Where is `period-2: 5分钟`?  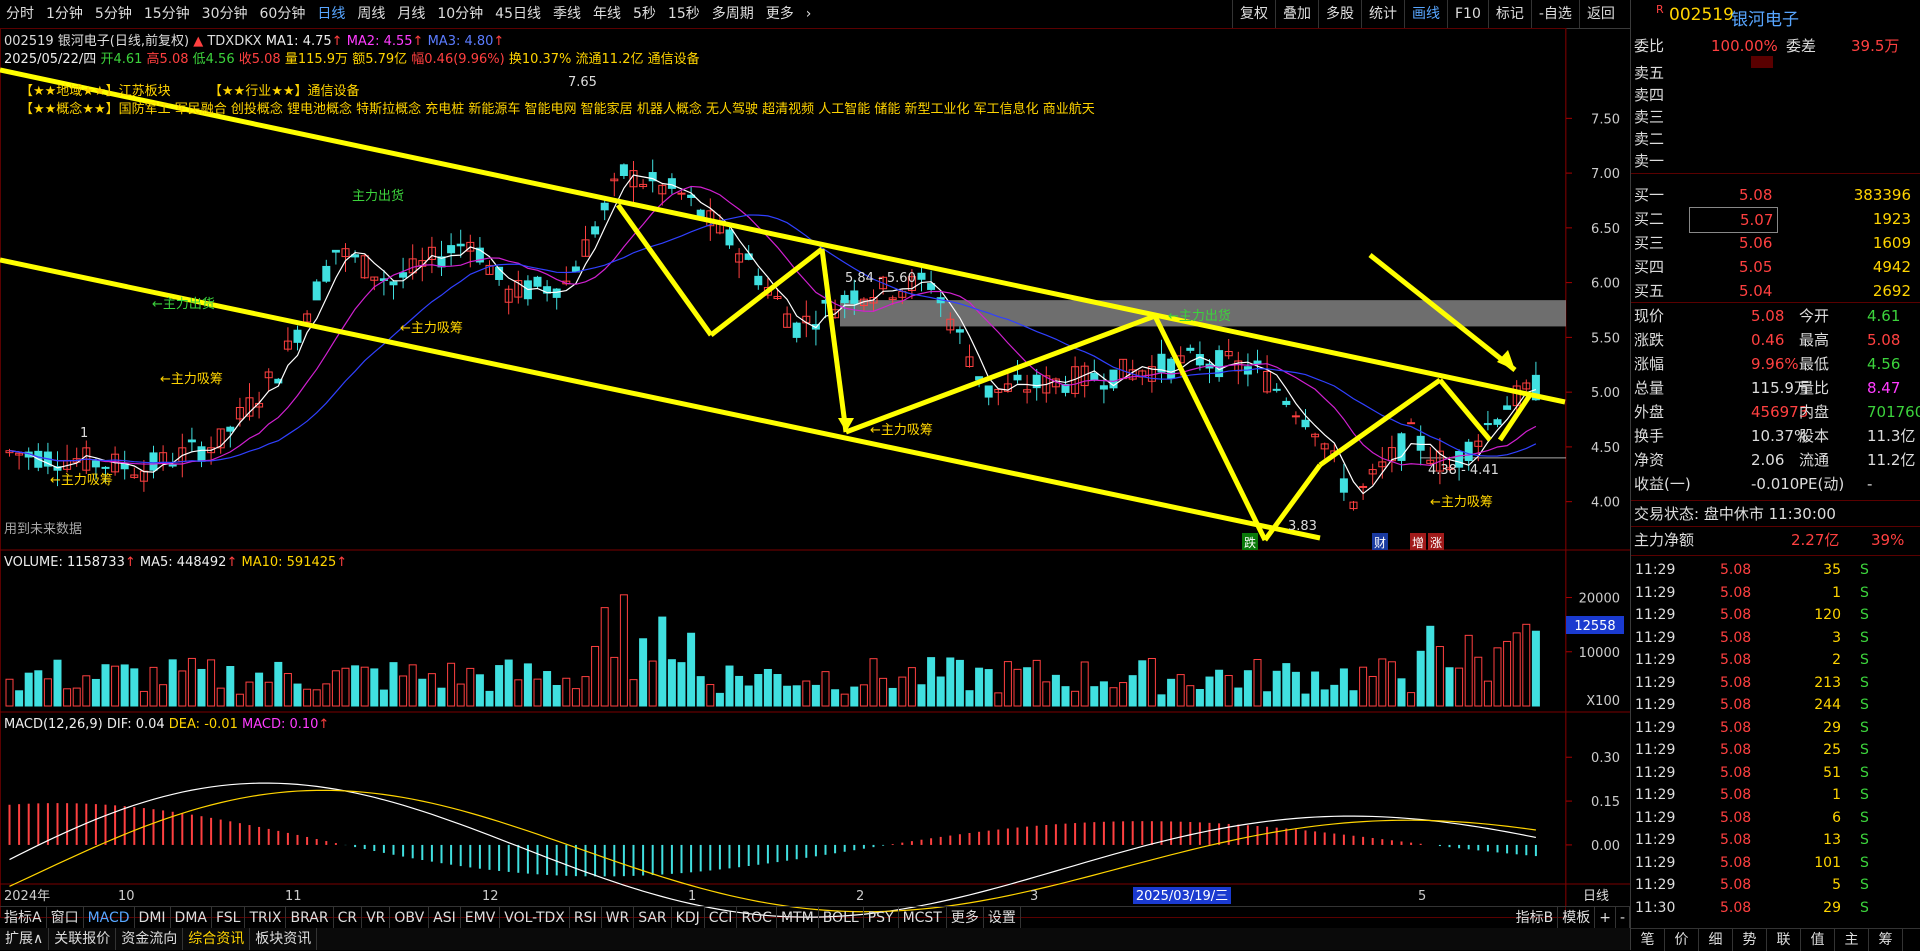 period-2: 5分钟 is located at coordinates (113, 14).